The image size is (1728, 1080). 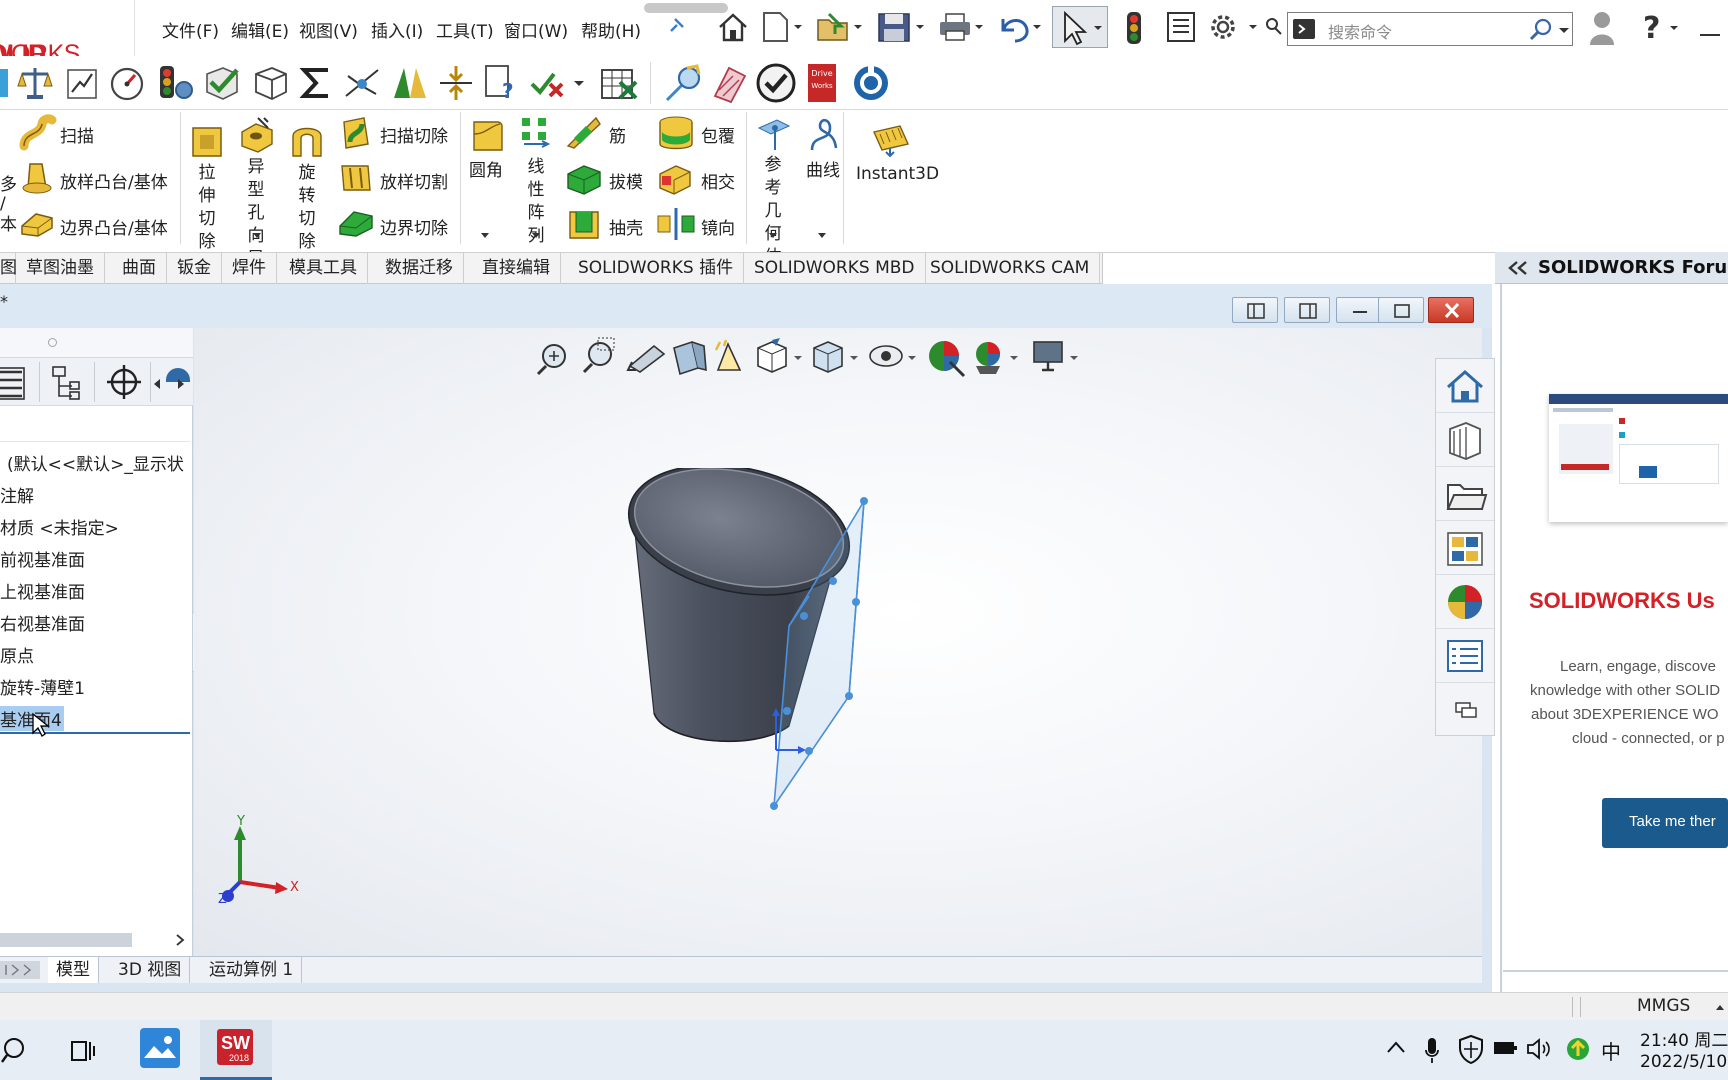 I want to click on feature-tree-tab-icon, so click(x=18, y=382).